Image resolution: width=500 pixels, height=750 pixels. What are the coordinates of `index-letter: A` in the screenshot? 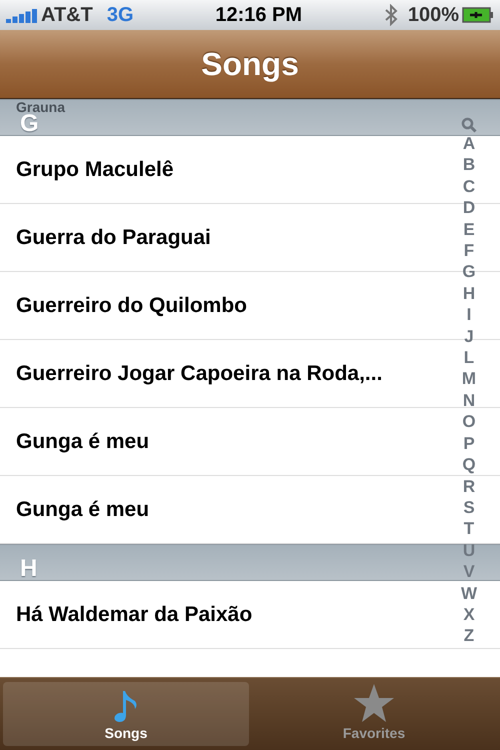 It's located at (469, 143).